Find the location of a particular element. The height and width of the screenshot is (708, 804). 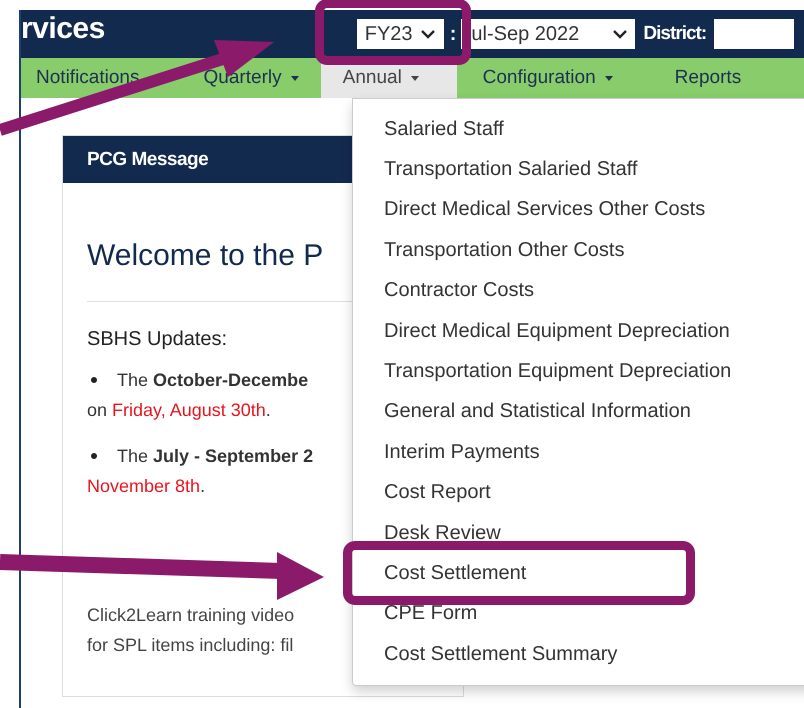

nav-menu-item: Configuration is located at coordinates (554, 78).